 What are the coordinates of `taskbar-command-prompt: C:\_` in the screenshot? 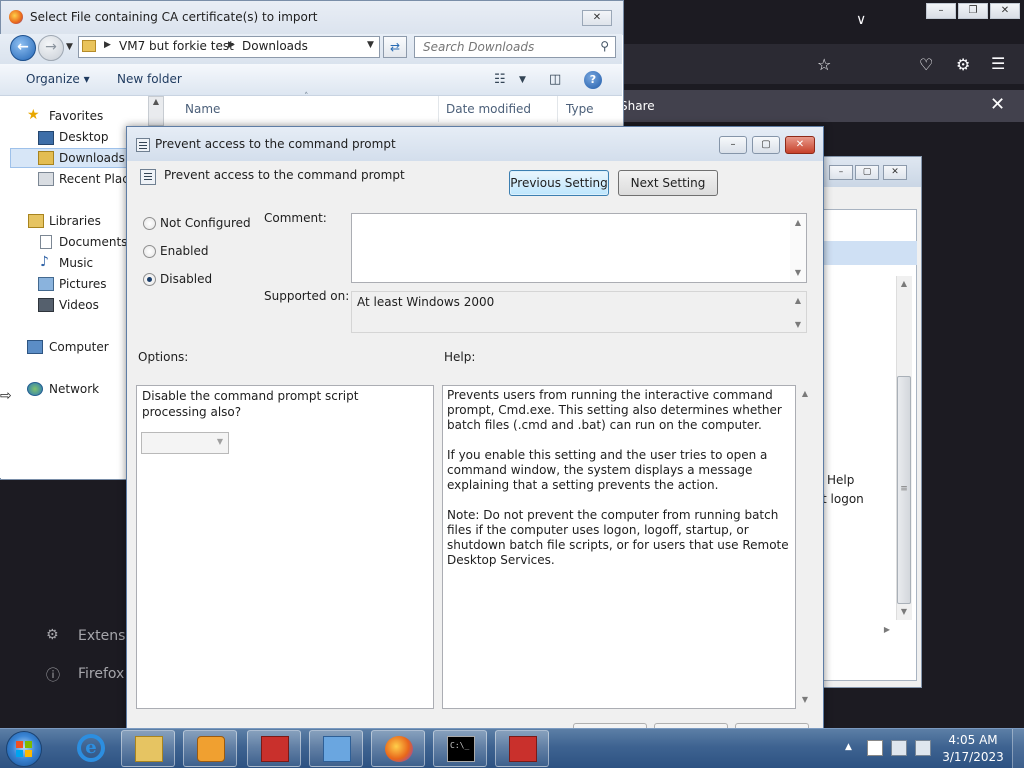 It's located at (460, 748).